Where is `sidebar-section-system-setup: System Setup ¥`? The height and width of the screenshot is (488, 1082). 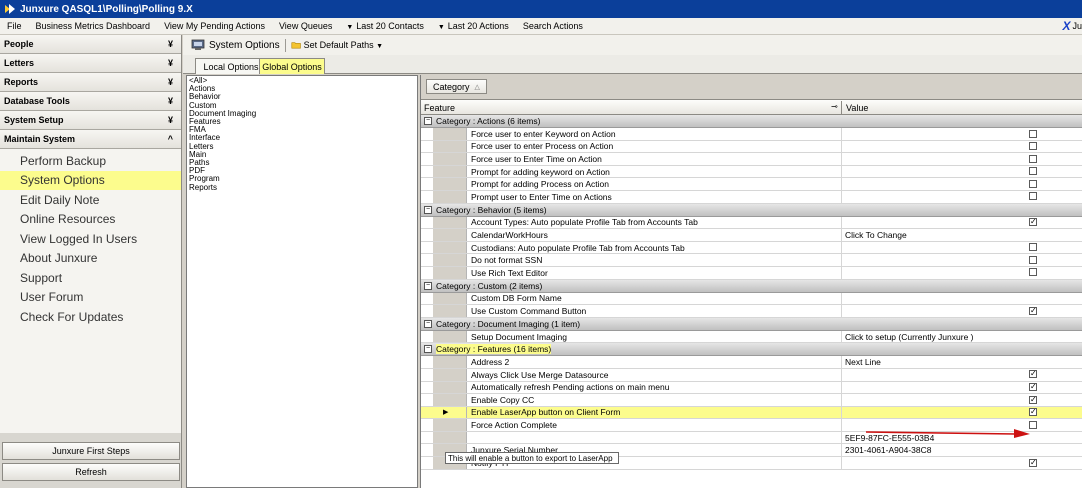 sidebar-section-system-setup: System Setup ¥ is located at coordinates (90, 120).